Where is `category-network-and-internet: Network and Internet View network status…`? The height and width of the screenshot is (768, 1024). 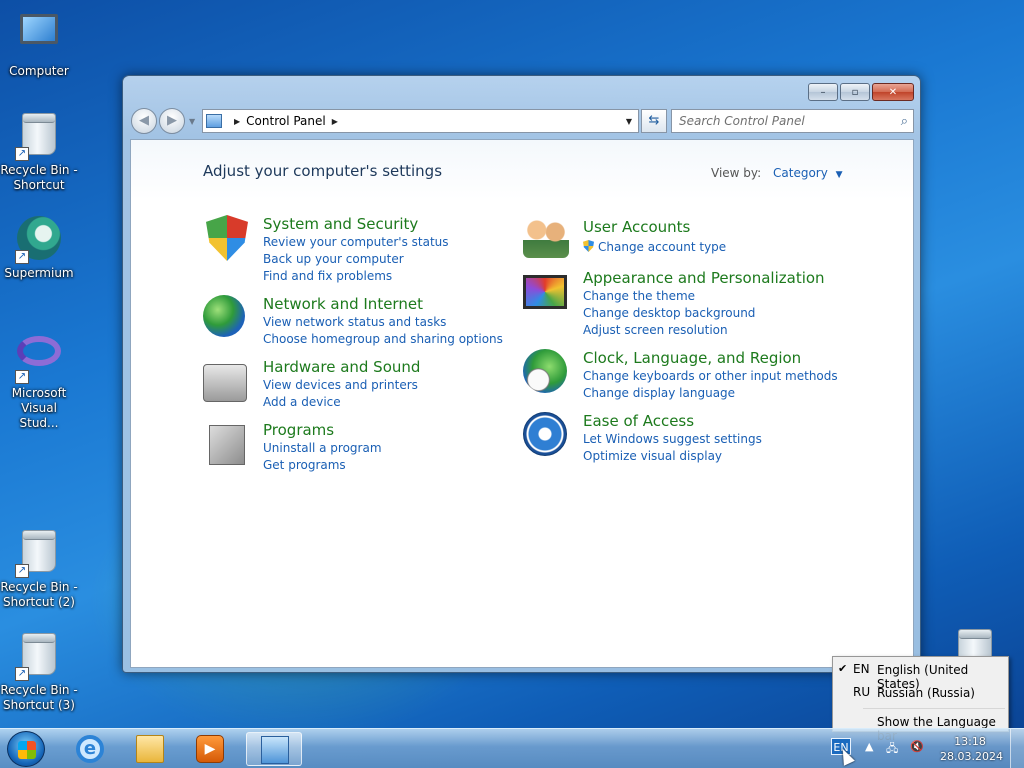 category-network-and-internet: Network and Internet View network status… is located at coordinates (353, 323).